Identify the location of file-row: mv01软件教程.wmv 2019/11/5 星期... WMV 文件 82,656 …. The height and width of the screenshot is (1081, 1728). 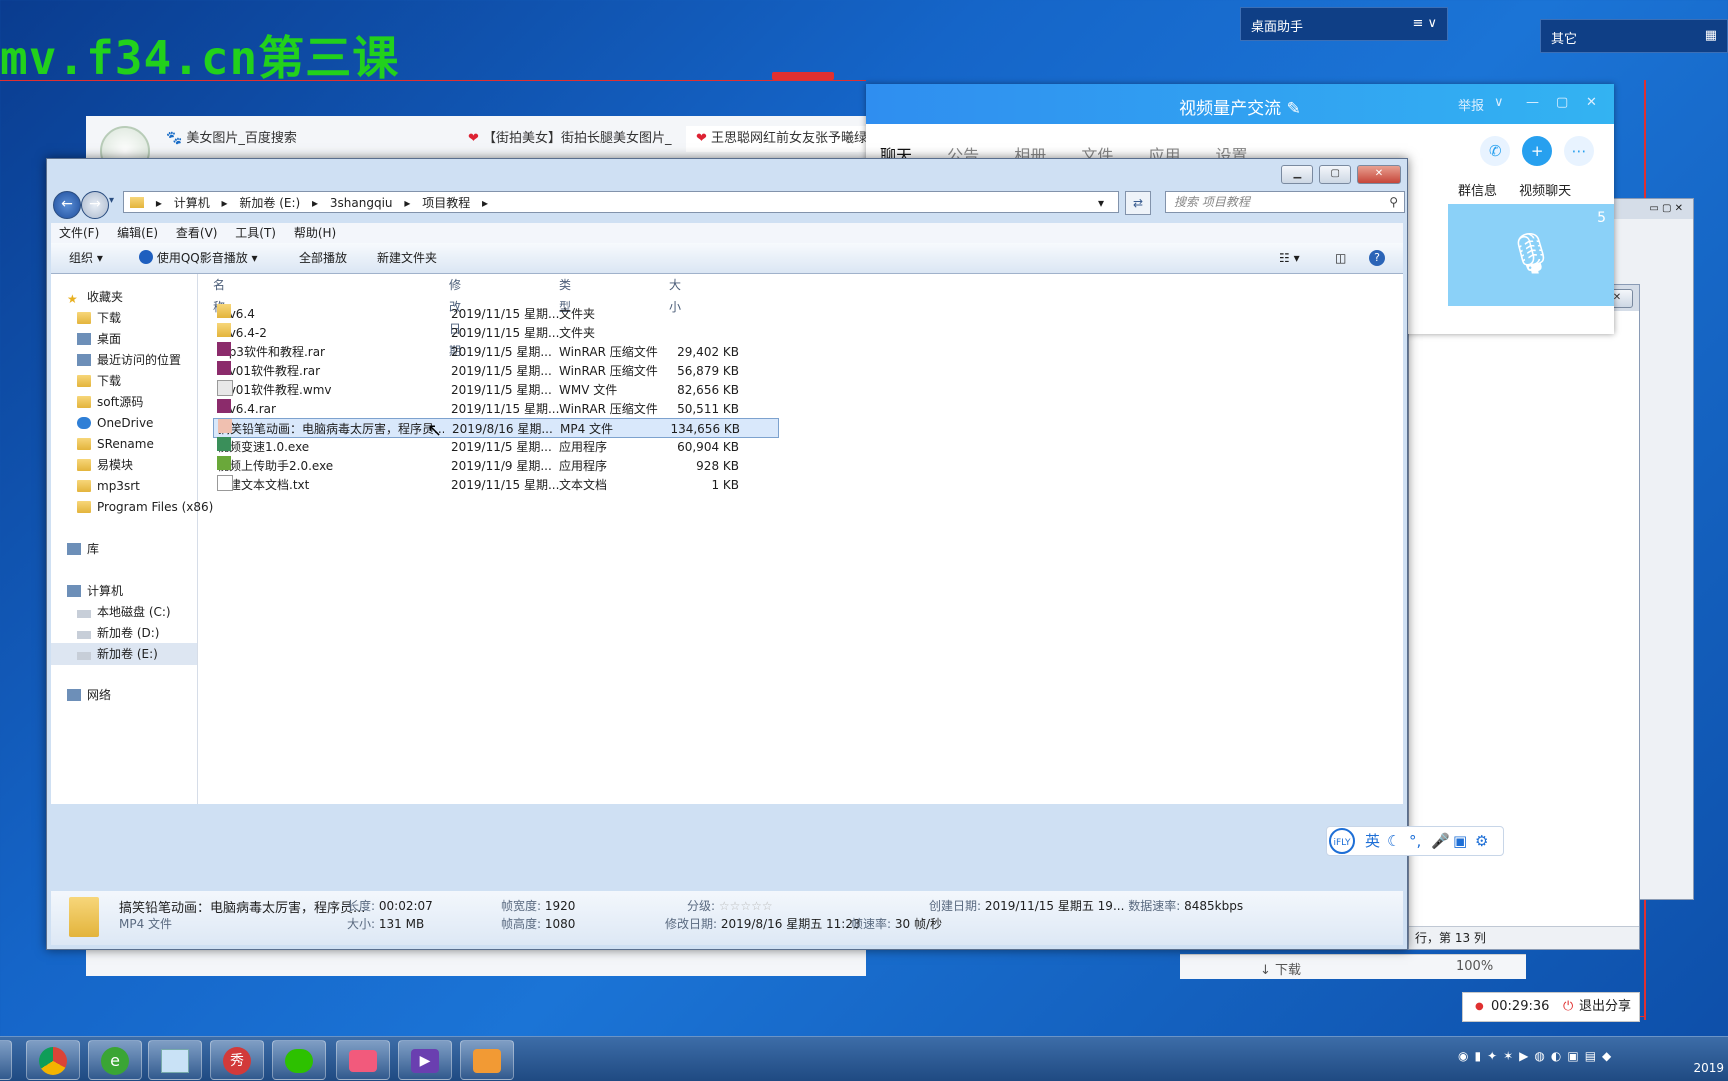
(496, 390).